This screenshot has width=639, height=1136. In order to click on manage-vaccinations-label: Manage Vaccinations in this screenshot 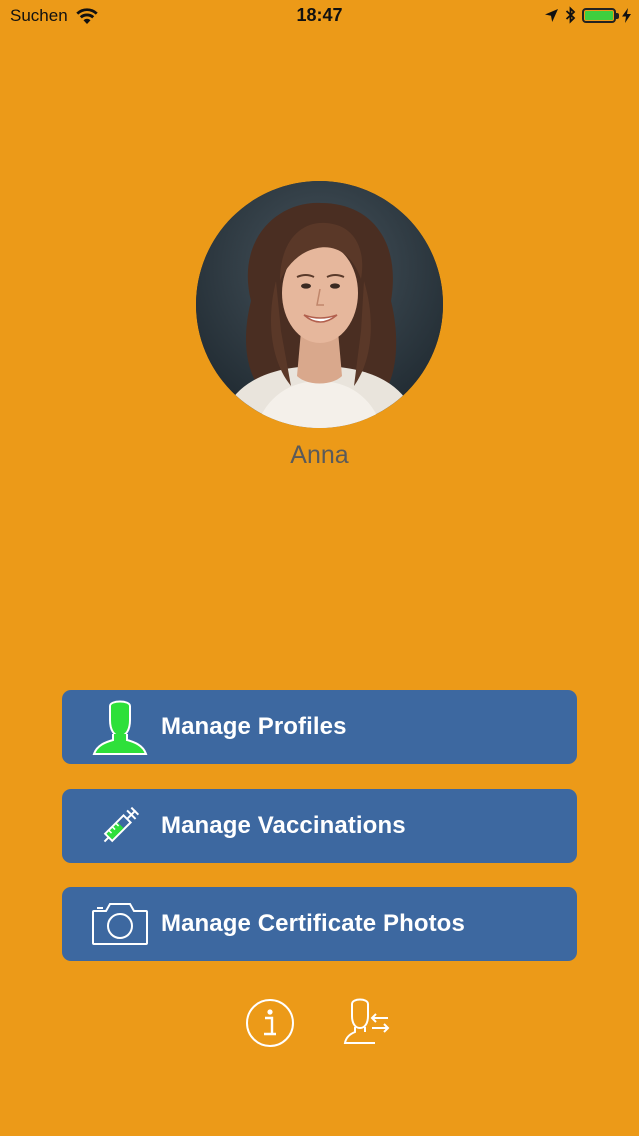, I will do `click(283, 825)`.